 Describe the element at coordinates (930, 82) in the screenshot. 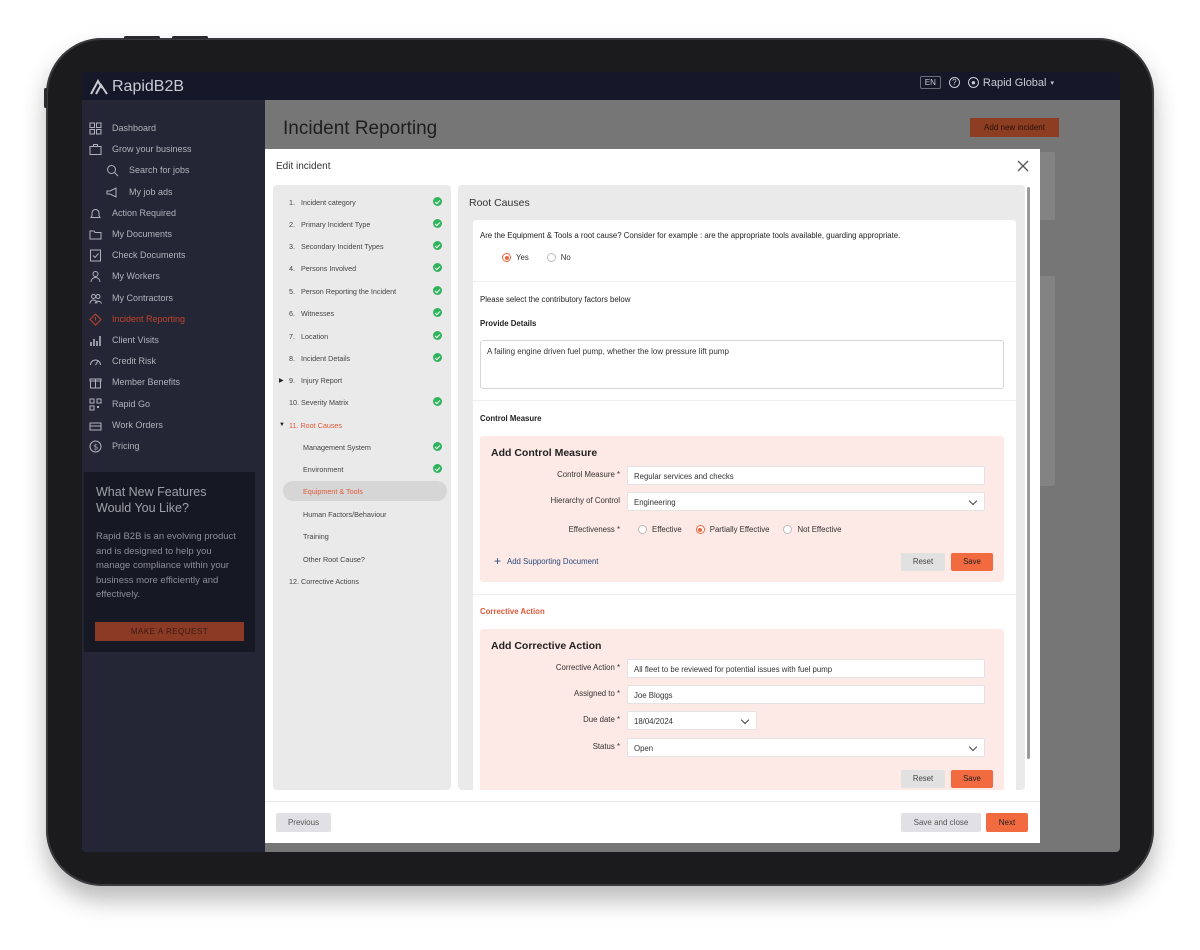

I see `language-button: EN` at that location.